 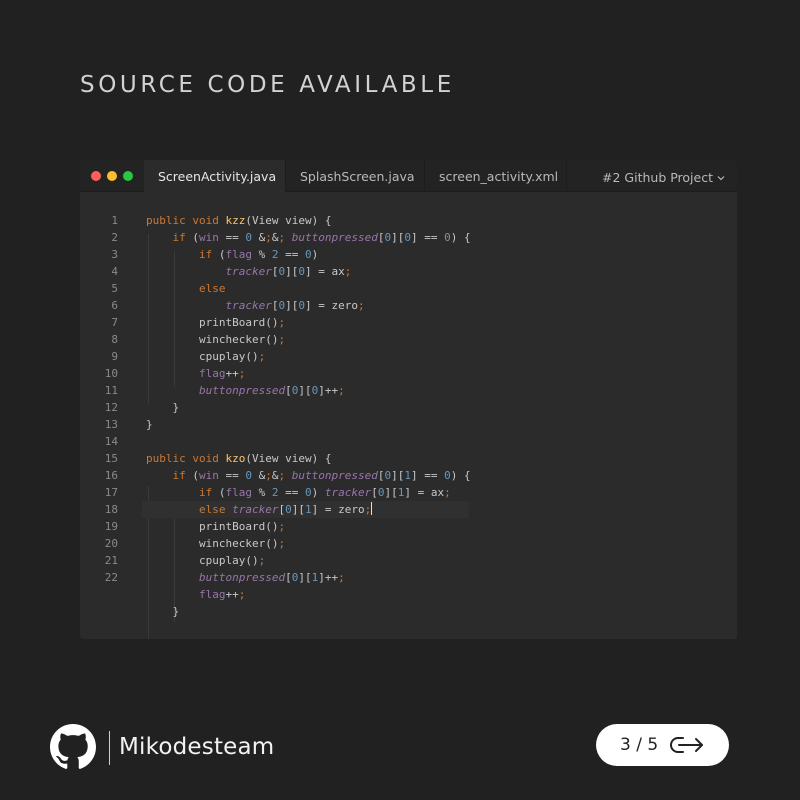 What do you see at coordinates (111, 543) in the screenshot?
I see `line-number: 20` at bounding box center [111, 543].